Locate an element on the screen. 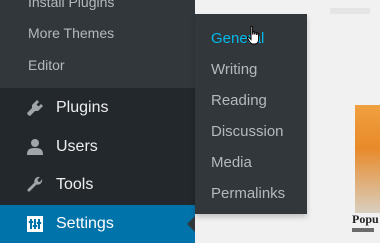  hand-pointer-cursor-icon is located at coordinates (254, 38).